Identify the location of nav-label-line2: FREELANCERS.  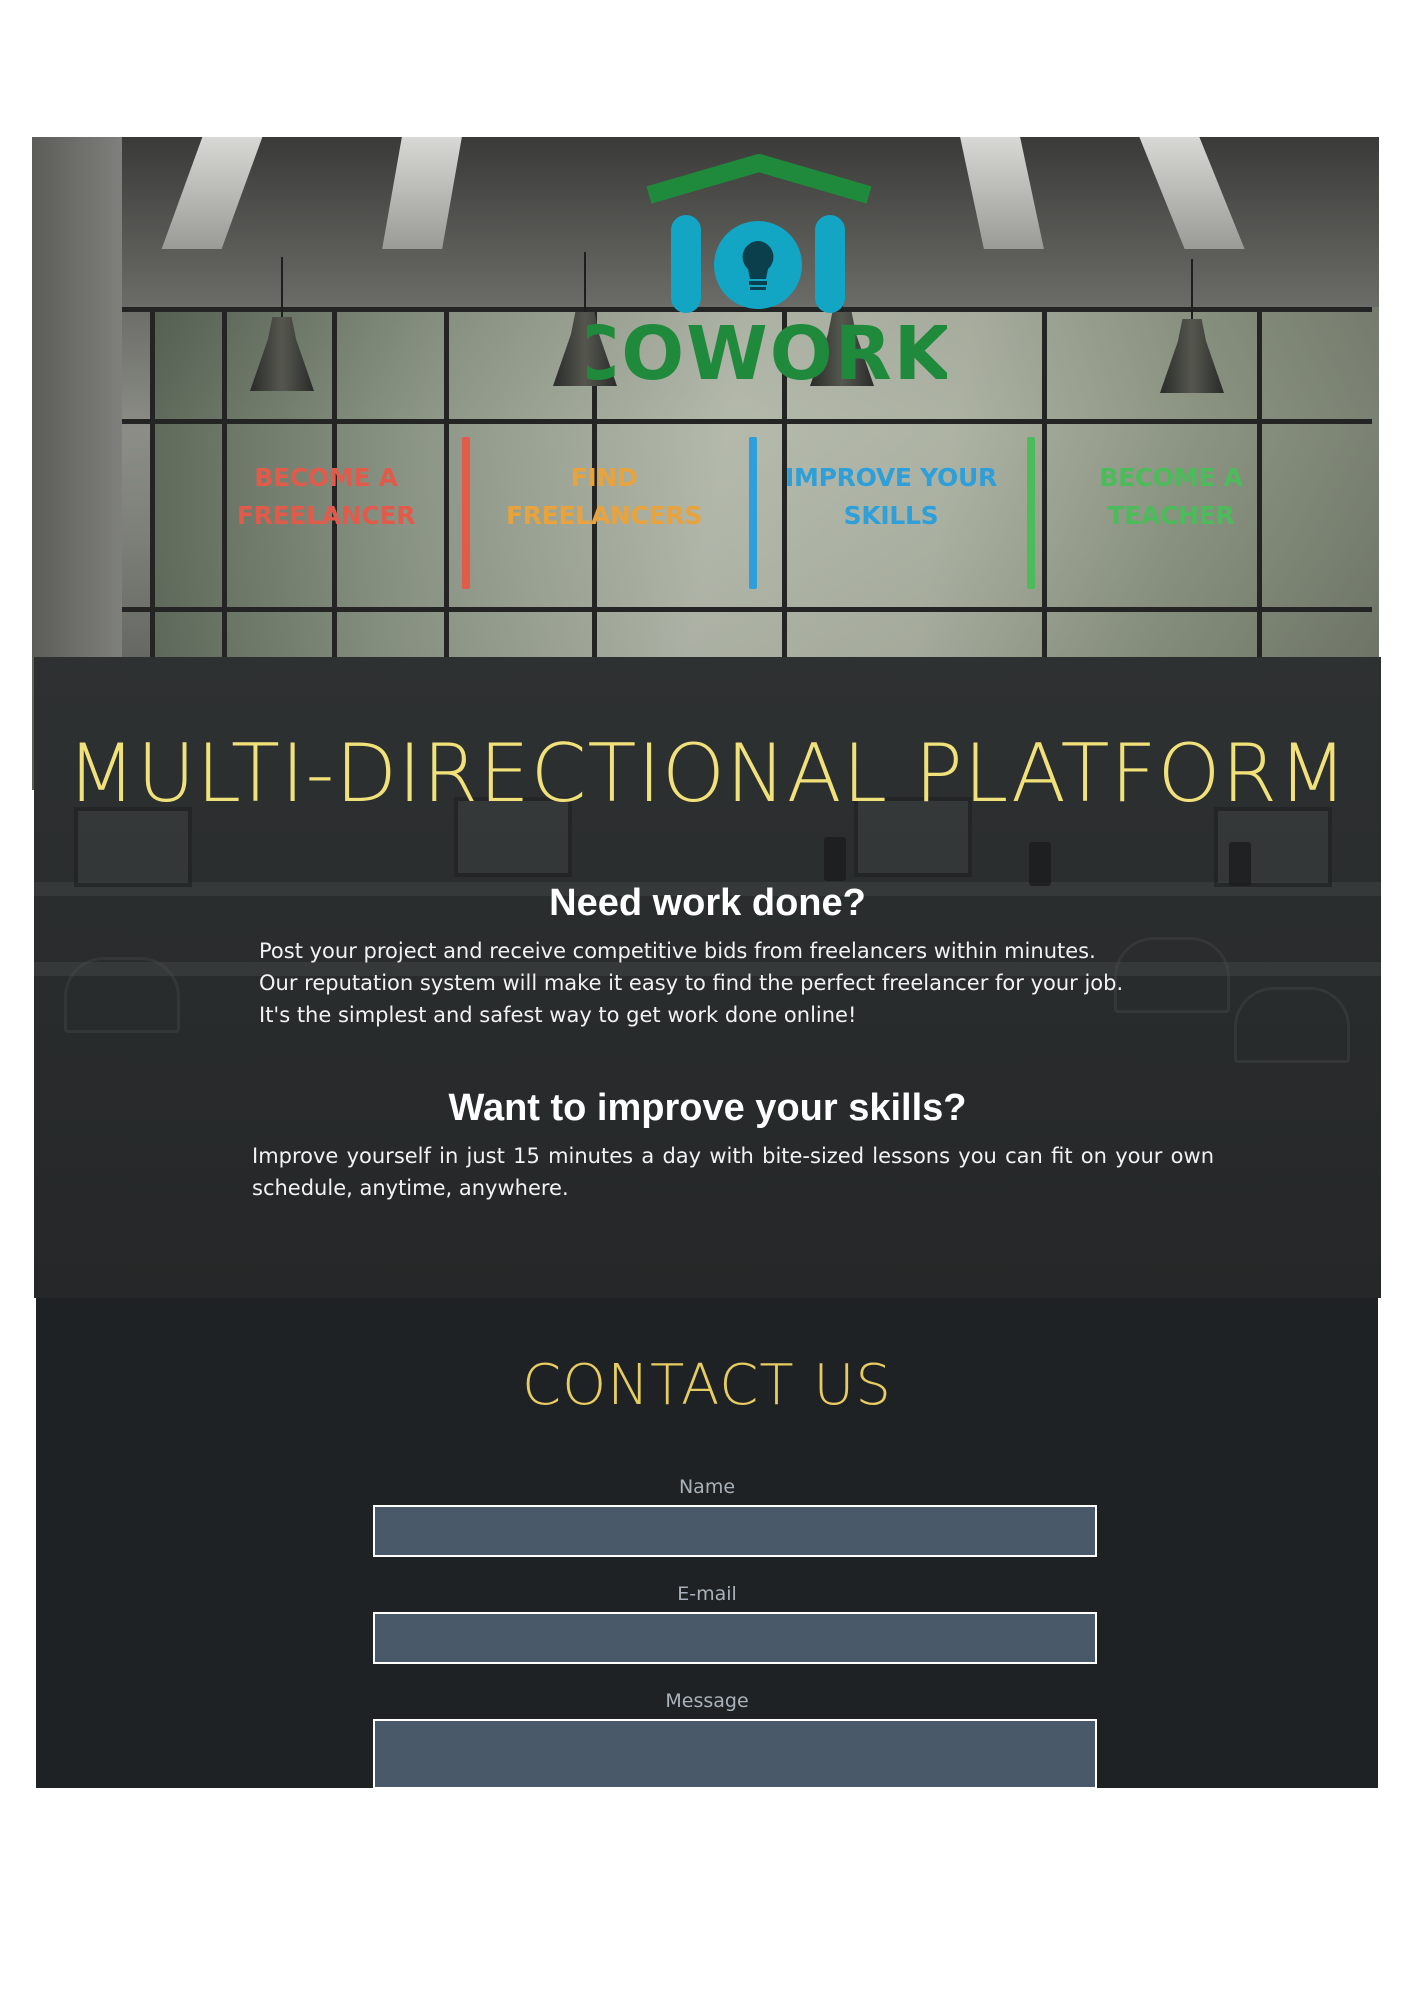
(604, 515).